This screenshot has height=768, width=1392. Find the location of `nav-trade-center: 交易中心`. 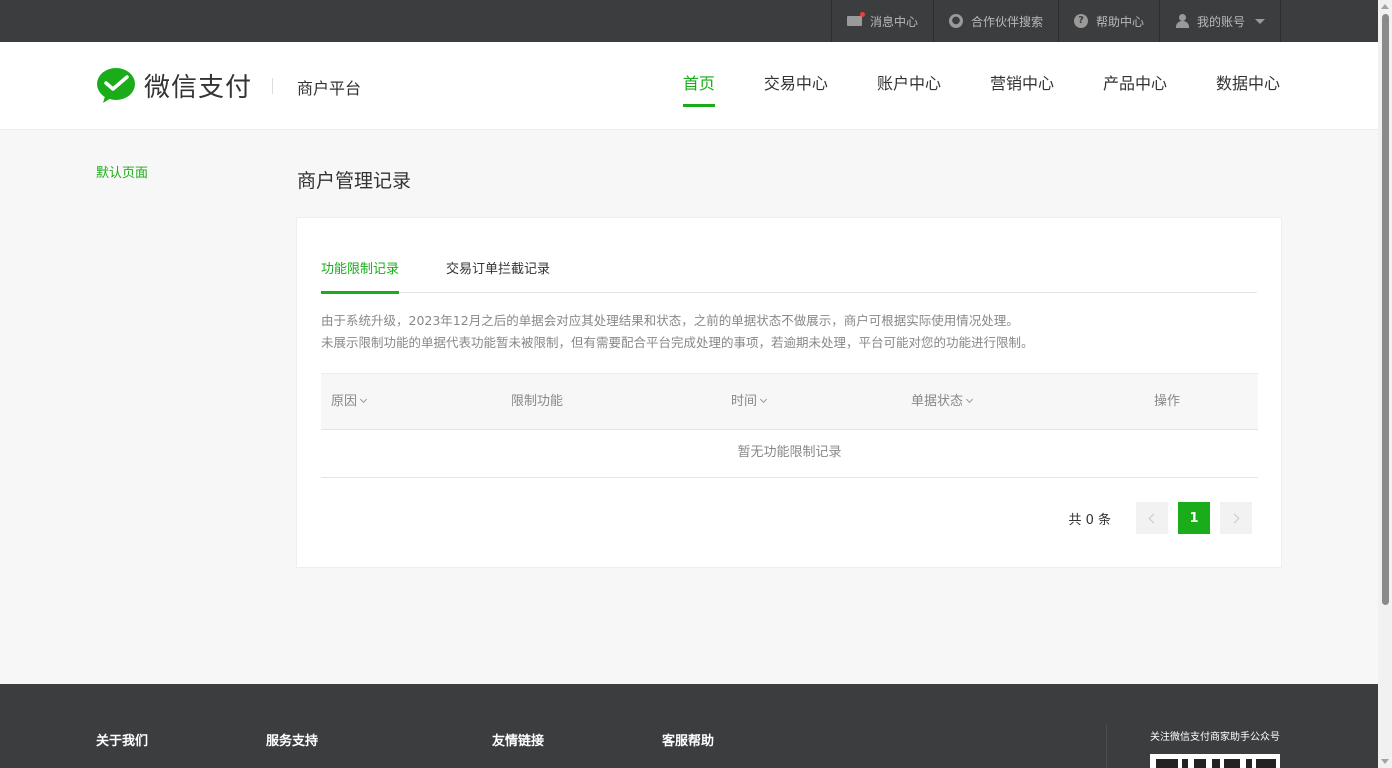

nav-trade-center: 交易中心 is located at coordinates (796, 86).